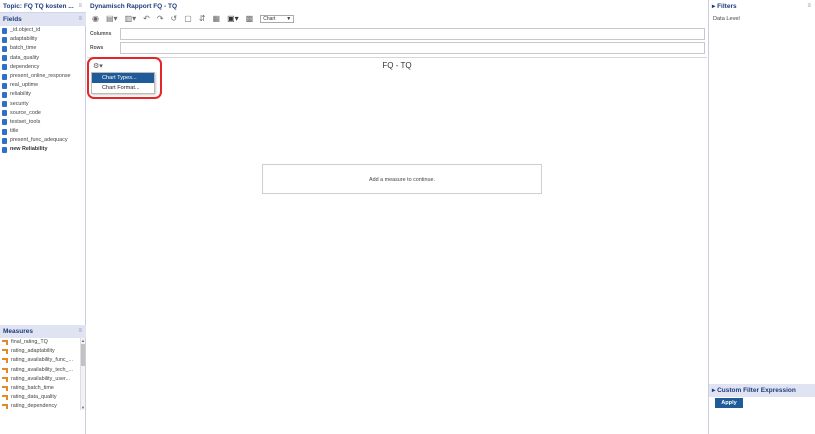  I want to click on empty-chart-placeholder: Add a measure to continue., so click(402, 179).